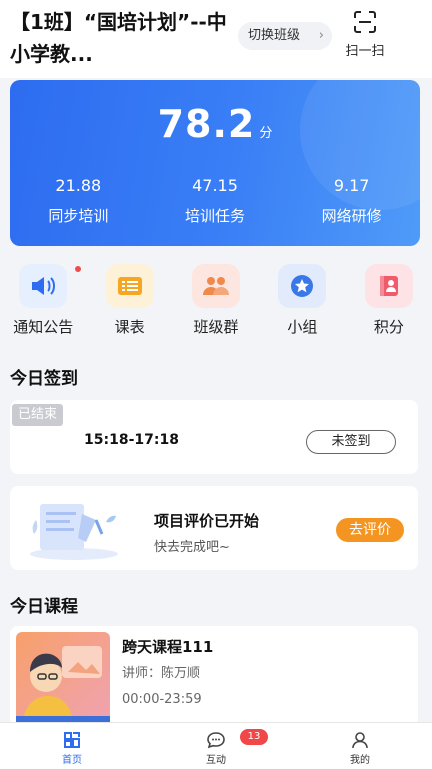  I want to click on evaluation-card: 项目评价已开始 快去完成吧~ 去评价, so click(214, 528).